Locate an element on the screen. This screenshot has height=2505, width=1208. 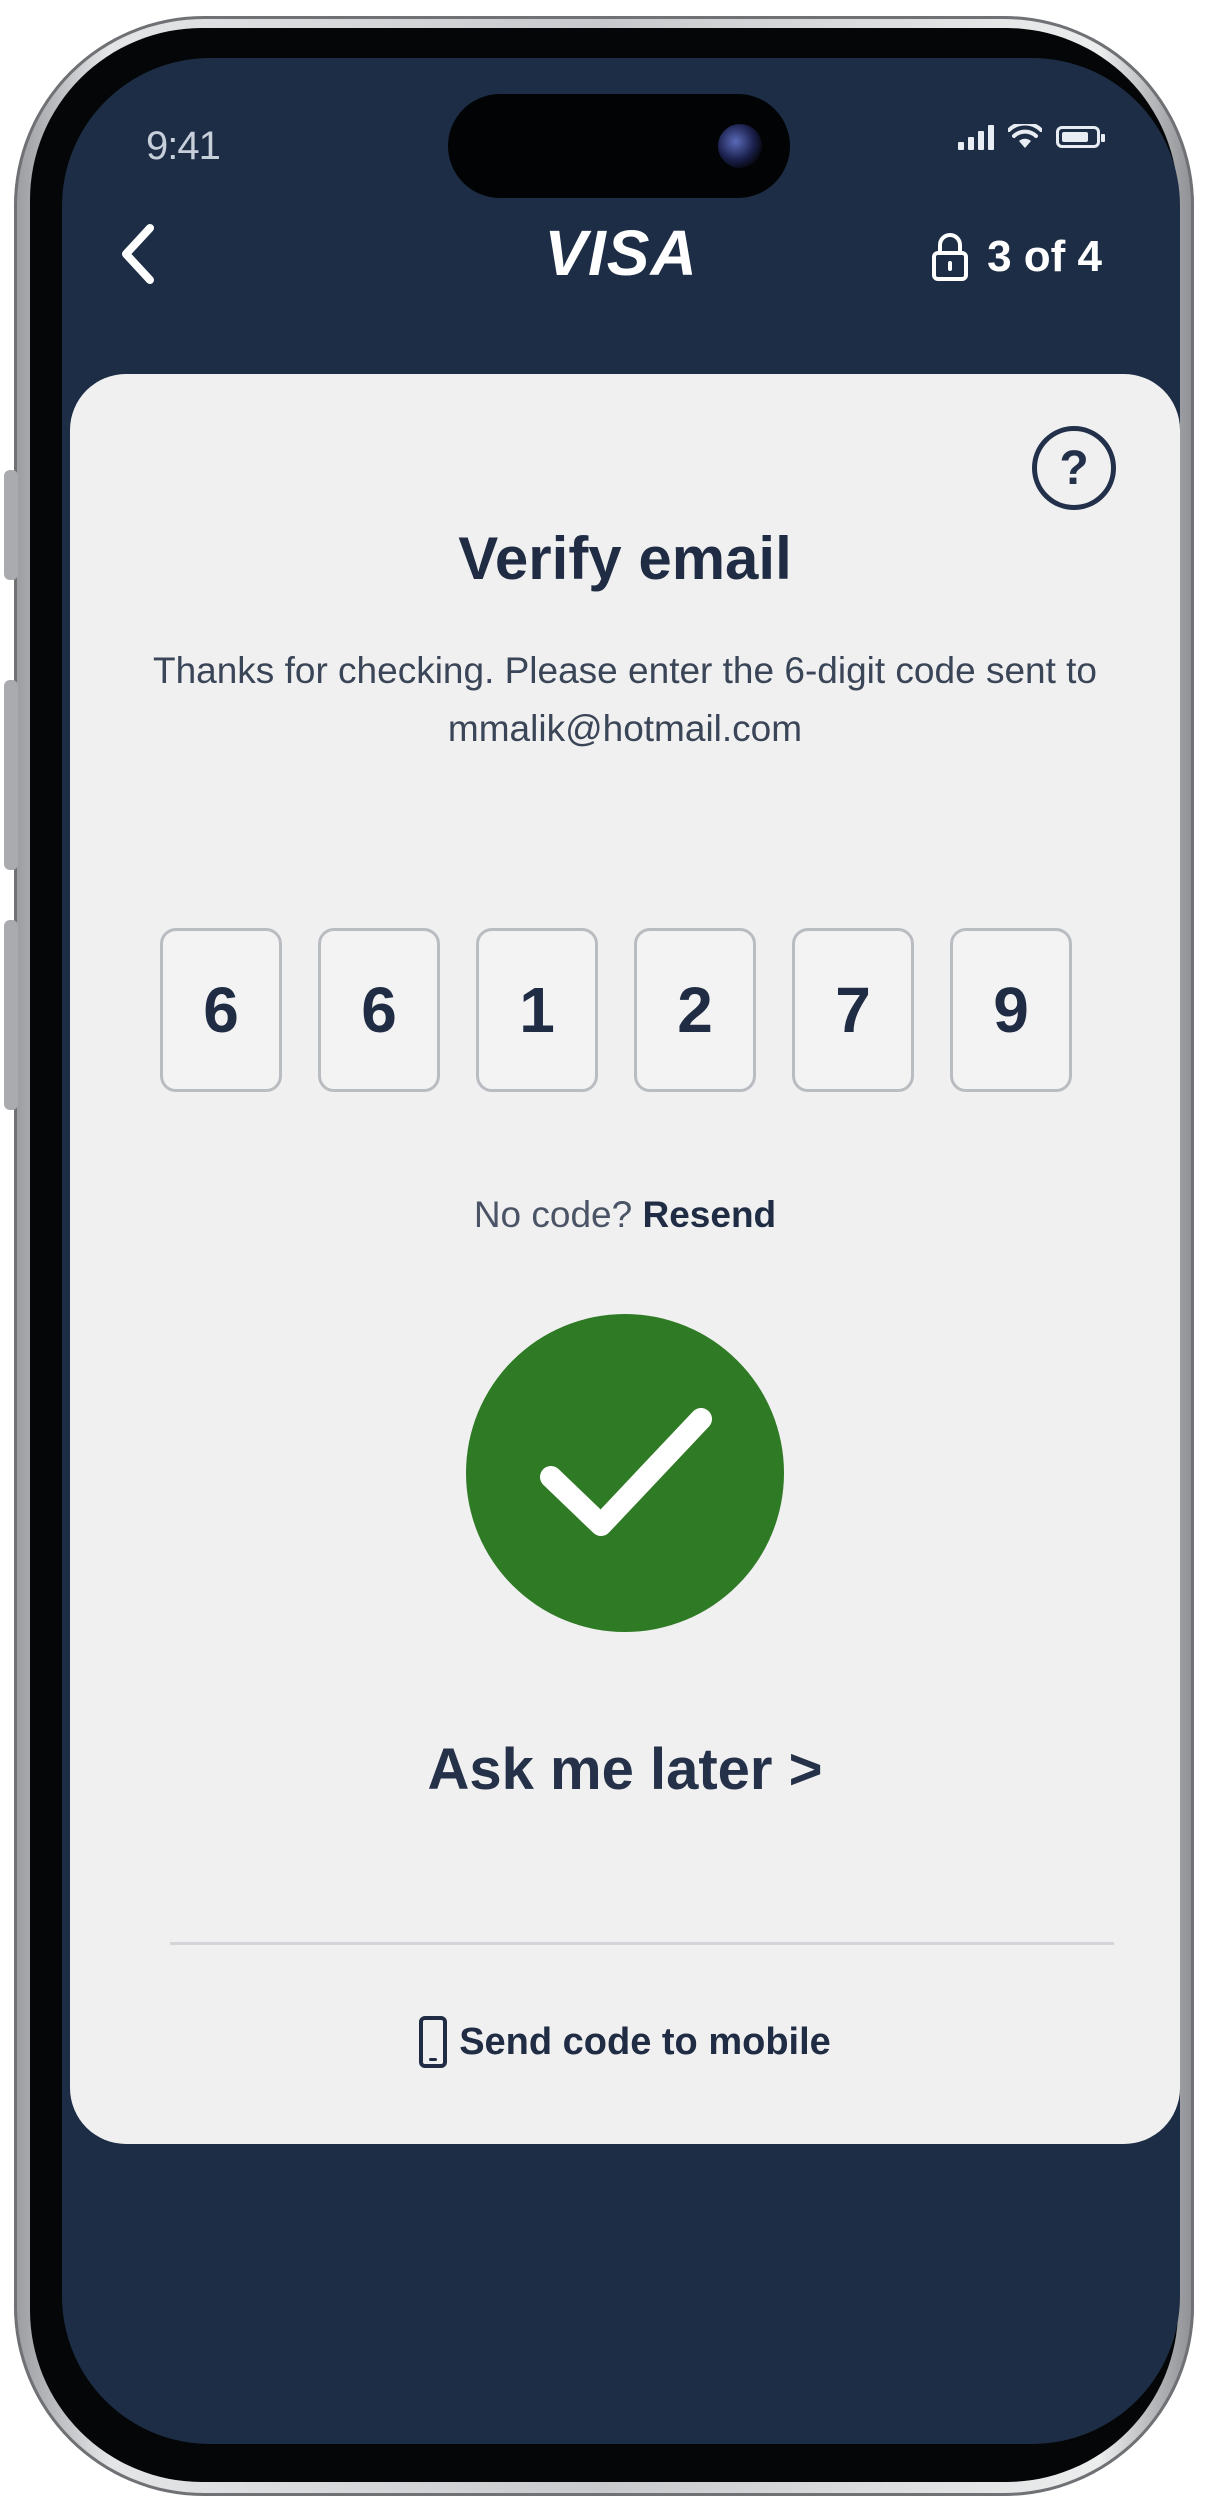
code-digit-1: 6 is located at coordinates (221, 1010).